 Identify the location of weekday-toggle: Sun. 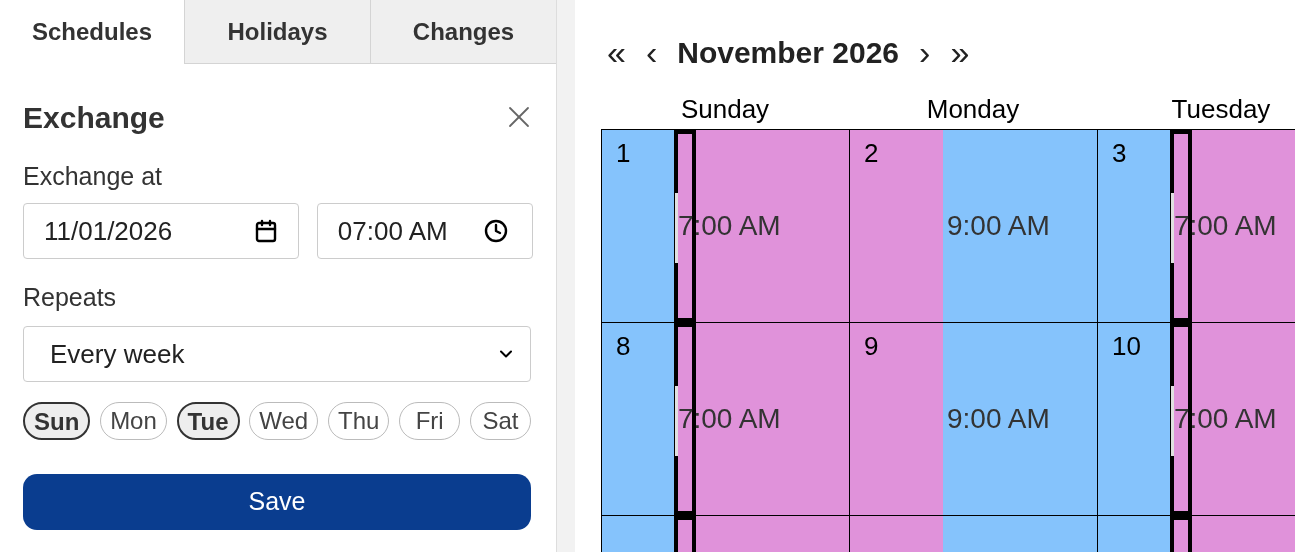
(57, 421).